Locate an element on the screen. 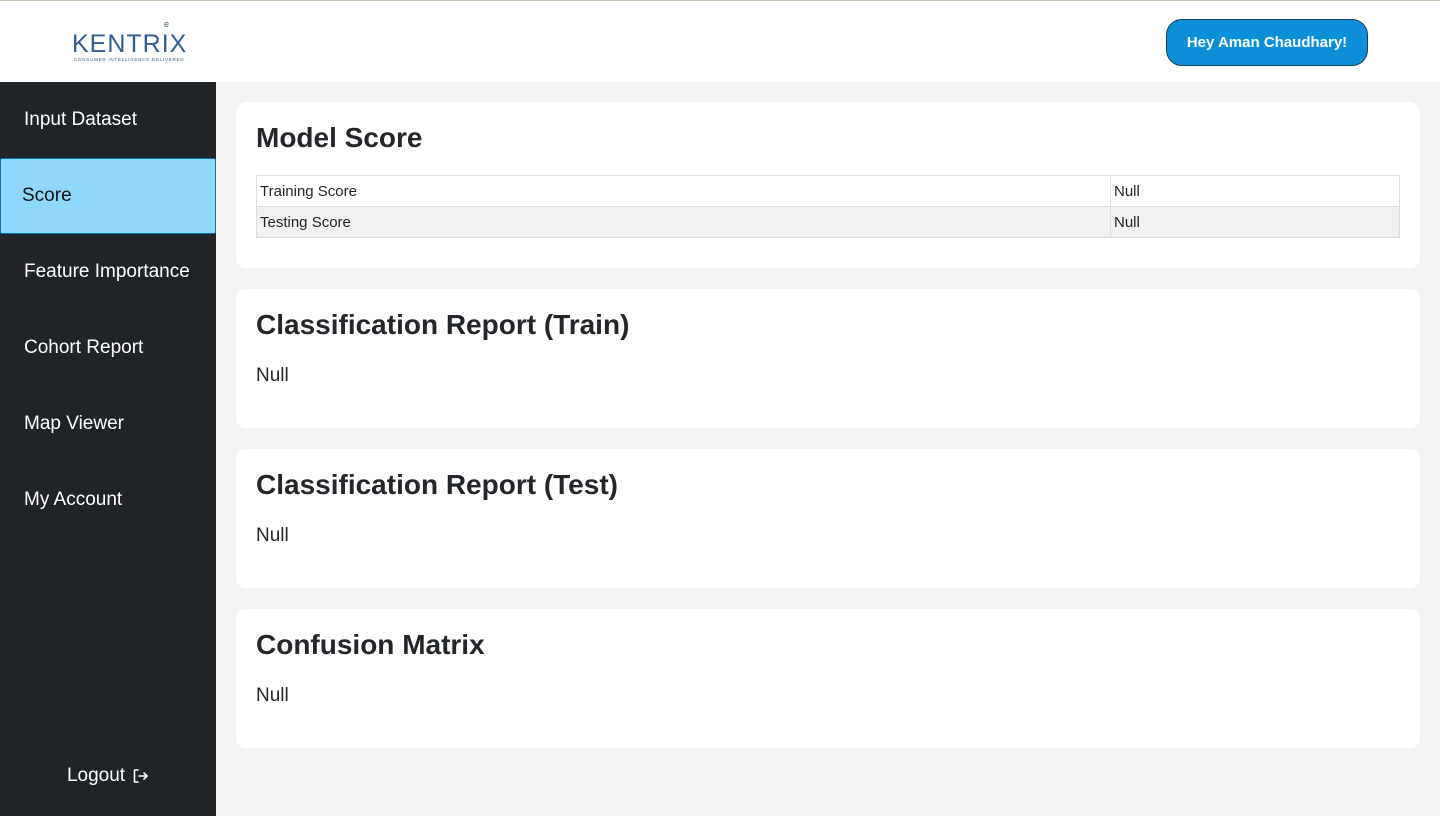 The width and height of the screenshot is (1440, 816). model-score-table: Training Score Null Testing Score Null is located at coordinates (828, 206).